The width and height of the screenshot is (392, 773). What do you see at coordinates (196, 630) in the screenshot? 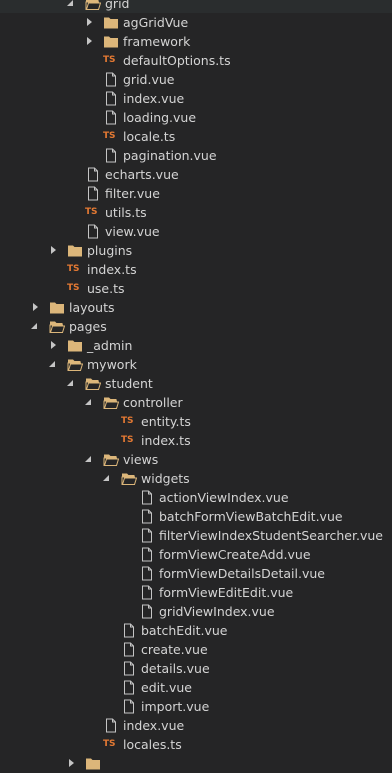
I see `file-row: batchEdit.vue` at bounding box center [196, 630].